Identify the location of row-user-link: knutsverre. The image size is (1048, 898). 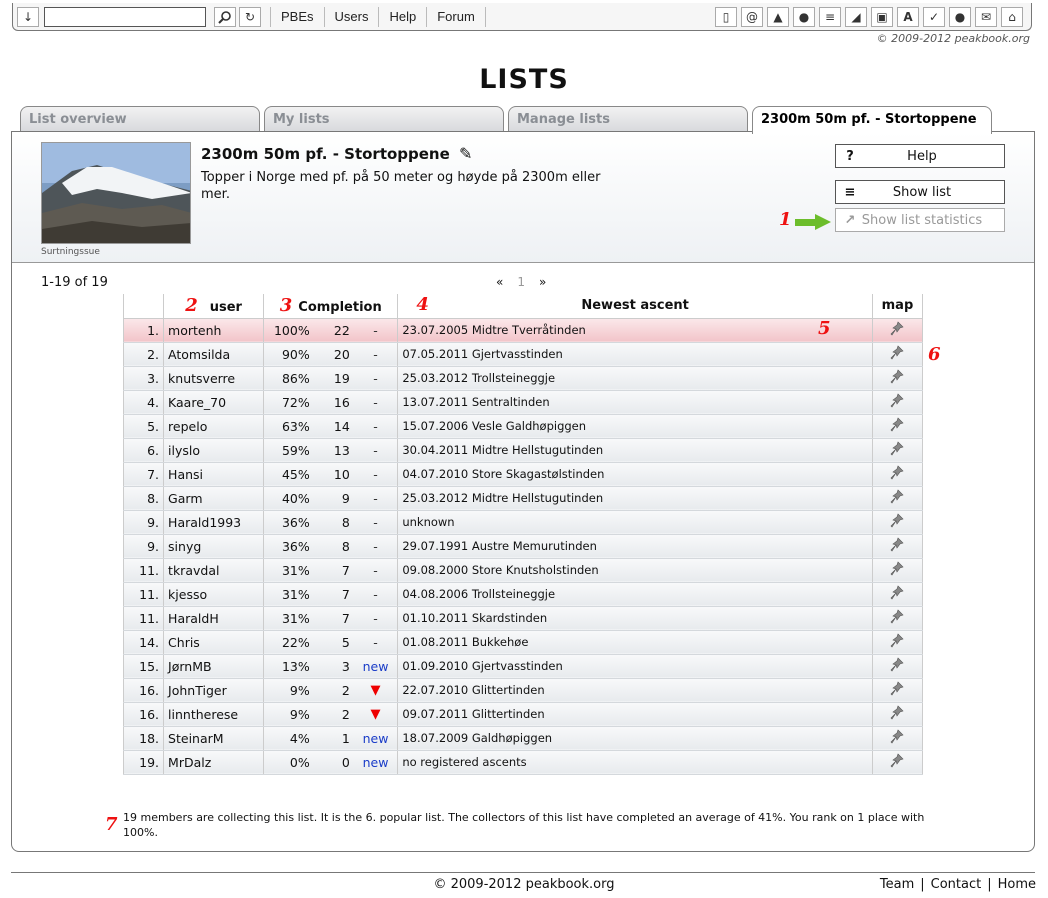
(213, 378).